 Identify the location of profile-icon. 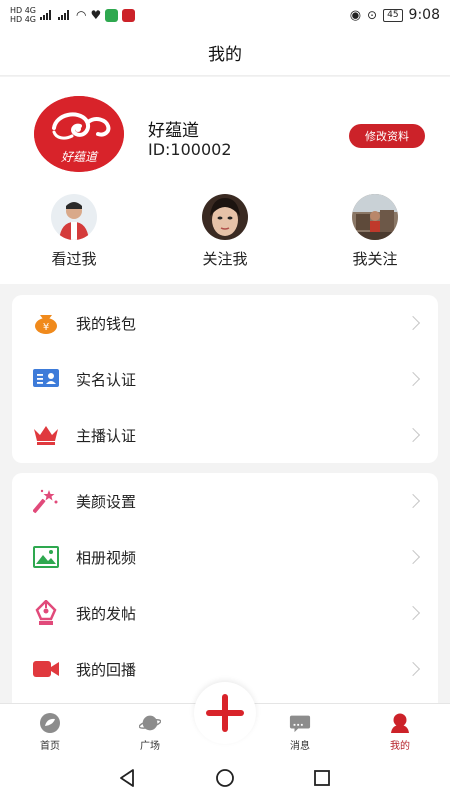
(400, 723).